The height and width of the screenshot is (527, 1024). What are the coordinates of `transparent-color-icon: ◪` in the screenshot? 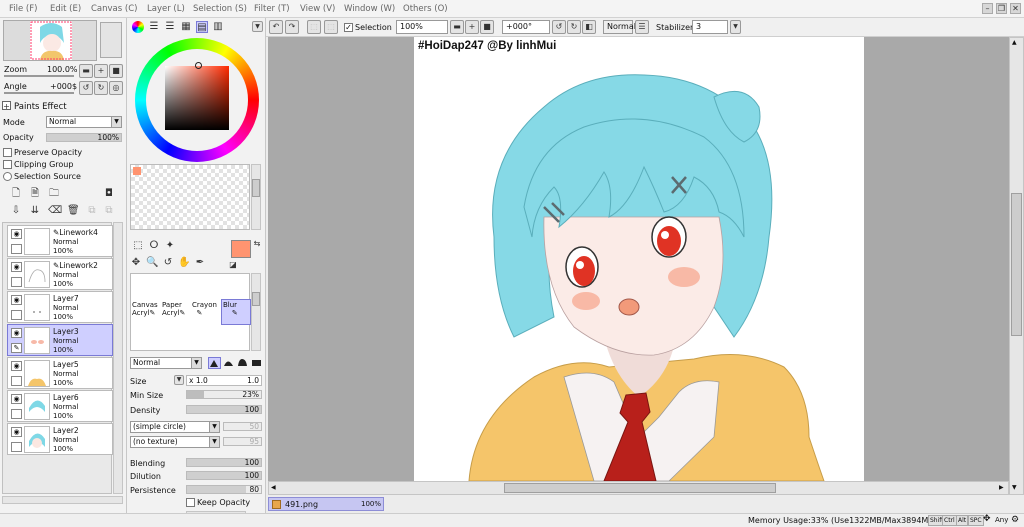 It's located at (233, 265).